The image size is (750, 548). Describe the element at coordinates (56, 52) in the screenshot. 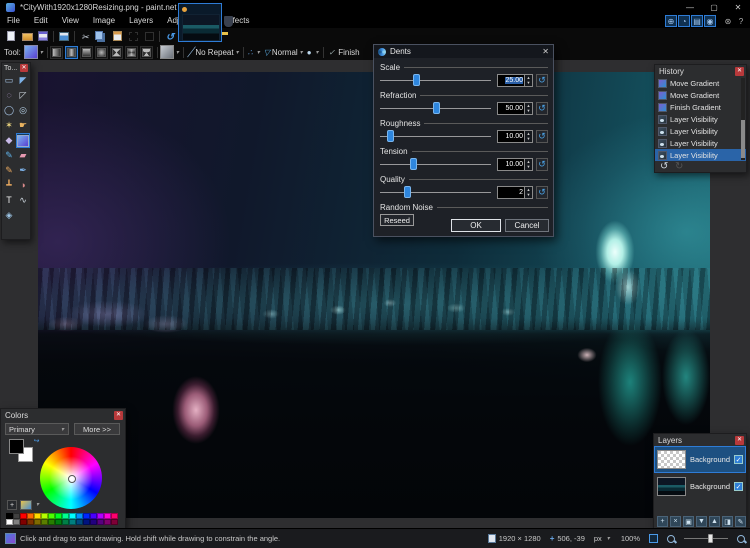

I see `gradient-type-linear-button` at that location.